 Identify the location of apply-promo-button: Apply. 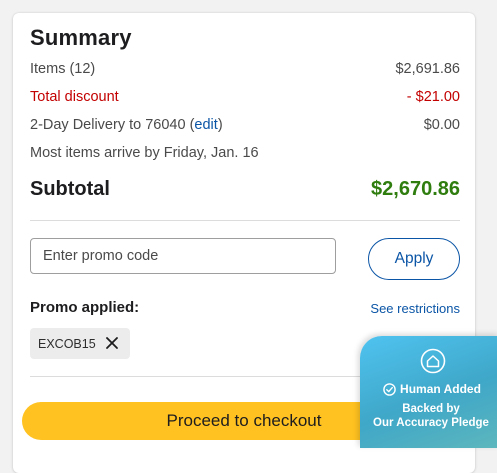
(414, 259).